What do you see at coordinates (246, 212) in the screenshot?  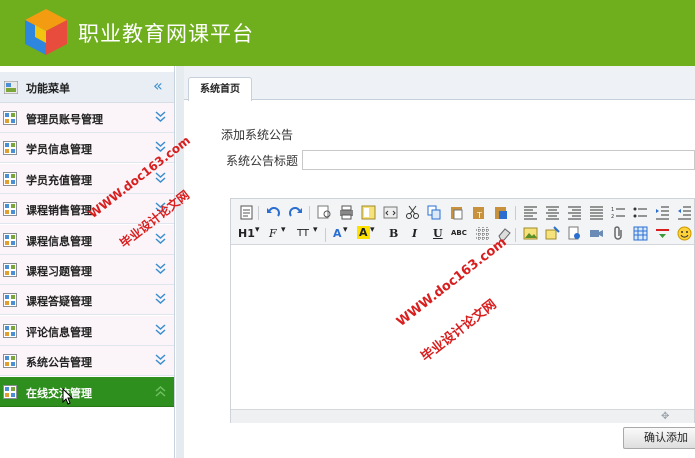 I see `source-code-icon` at bounding box center [246, 212].